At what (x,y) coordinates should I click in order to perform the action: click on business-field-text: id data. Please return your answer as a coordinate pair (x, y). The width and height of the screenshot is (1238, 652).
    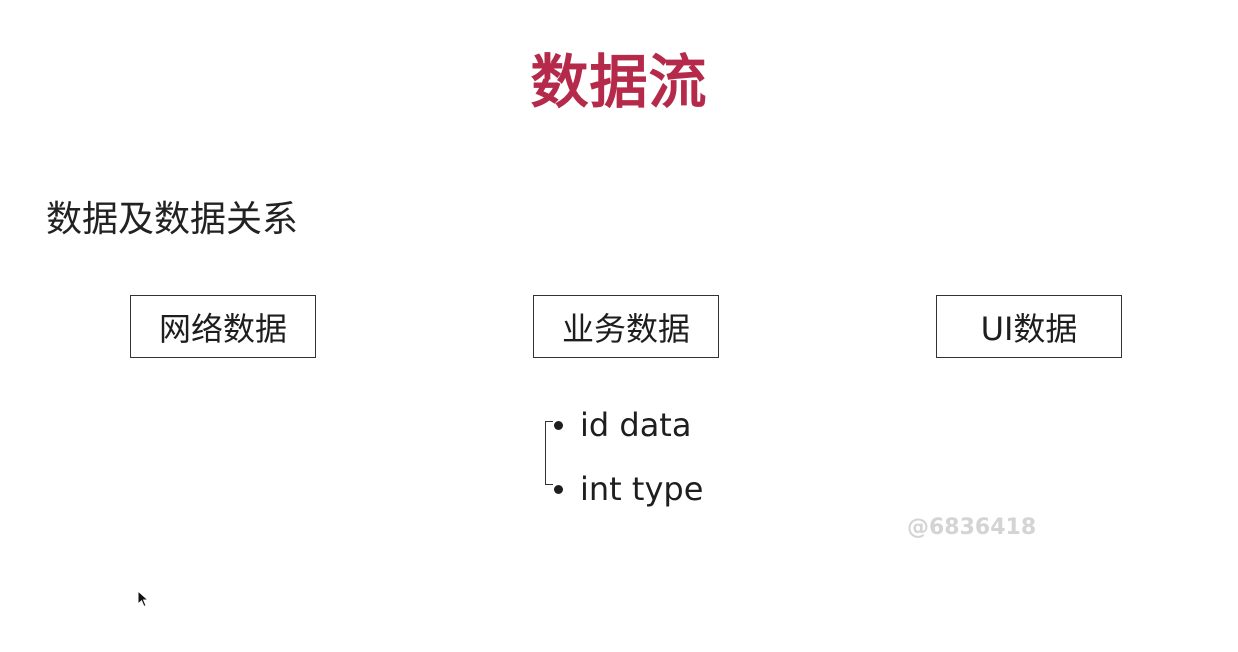
    Looking at the image, I should click on (636, 425).